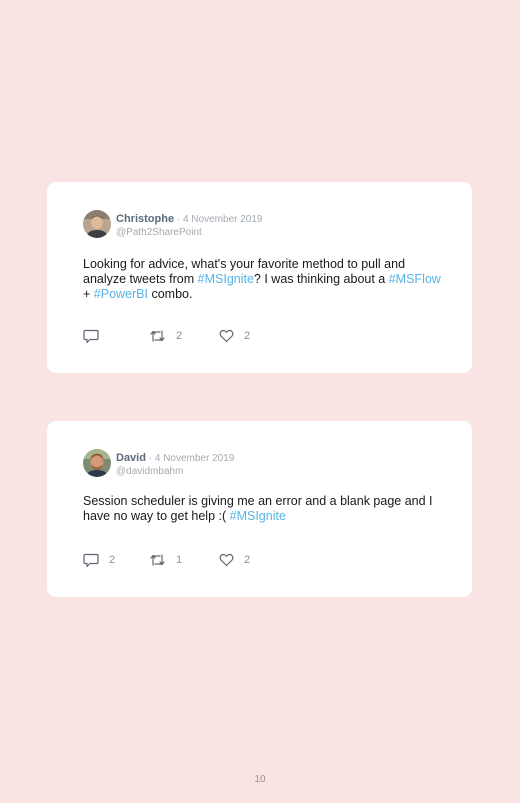  I want to click on reply-button: 2, so click(99, 560).